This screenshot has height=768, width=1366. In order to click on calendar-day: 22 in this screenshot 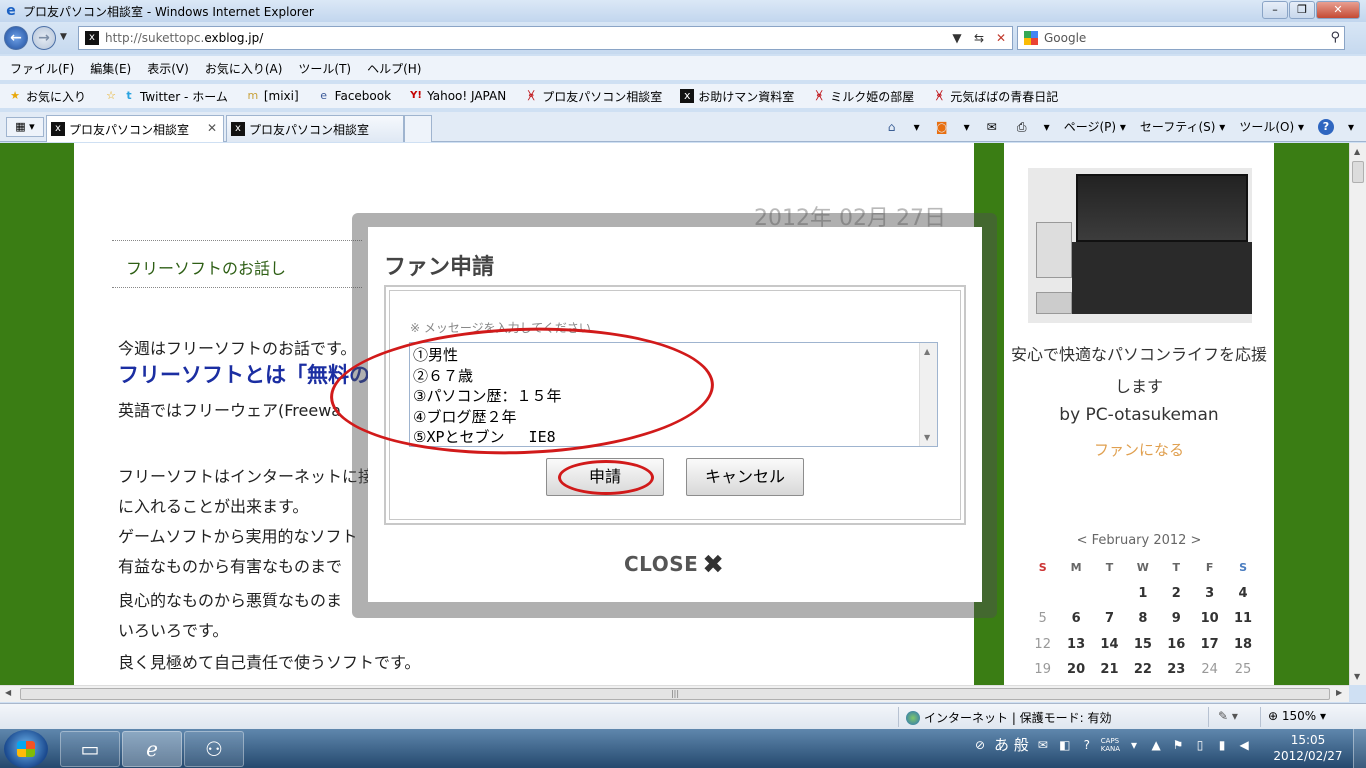, I will do `click(1142, 669)`.